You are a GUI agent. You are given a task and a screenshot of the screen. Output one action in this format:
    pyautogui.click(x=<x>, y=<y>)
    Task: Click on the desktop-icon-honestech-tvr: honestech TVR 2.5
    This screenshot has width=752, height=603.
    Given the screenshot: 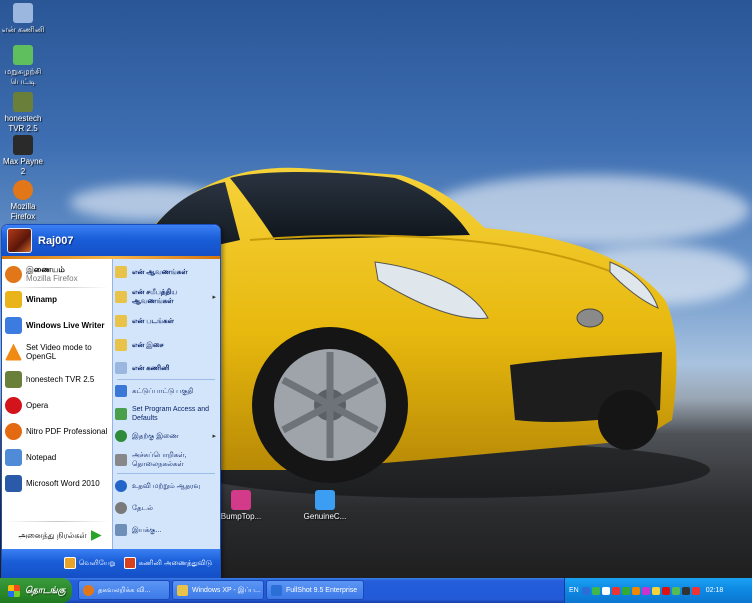 What is the action you would take?
    pyautogui.click(x=23, y=113)
    